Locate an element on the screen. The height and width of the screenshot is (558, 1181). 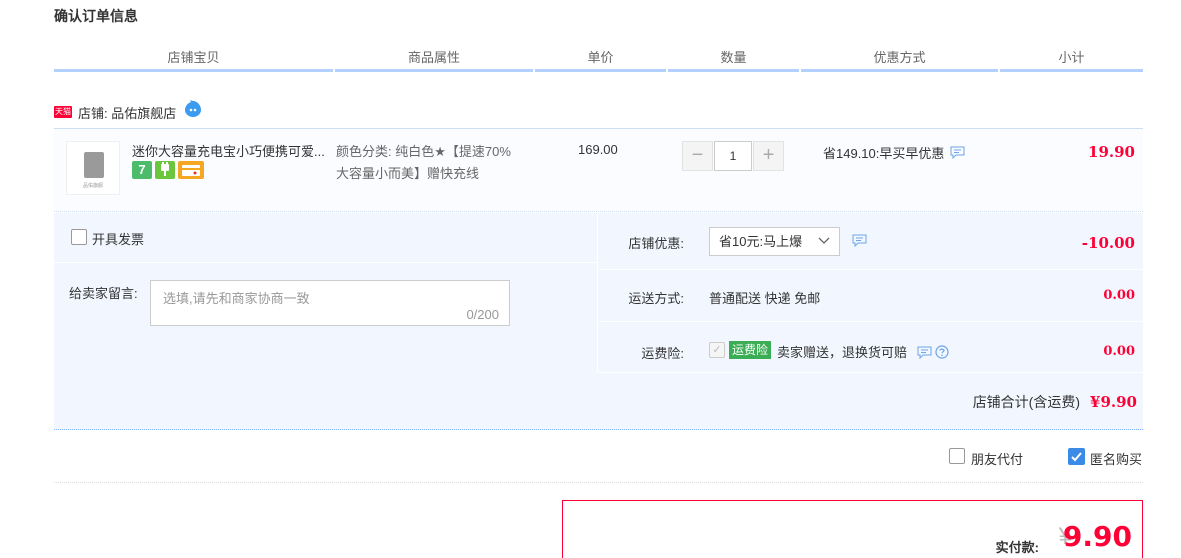
thumbnail-caption: 品佑旗舰 is located at coordinates (92, 186).